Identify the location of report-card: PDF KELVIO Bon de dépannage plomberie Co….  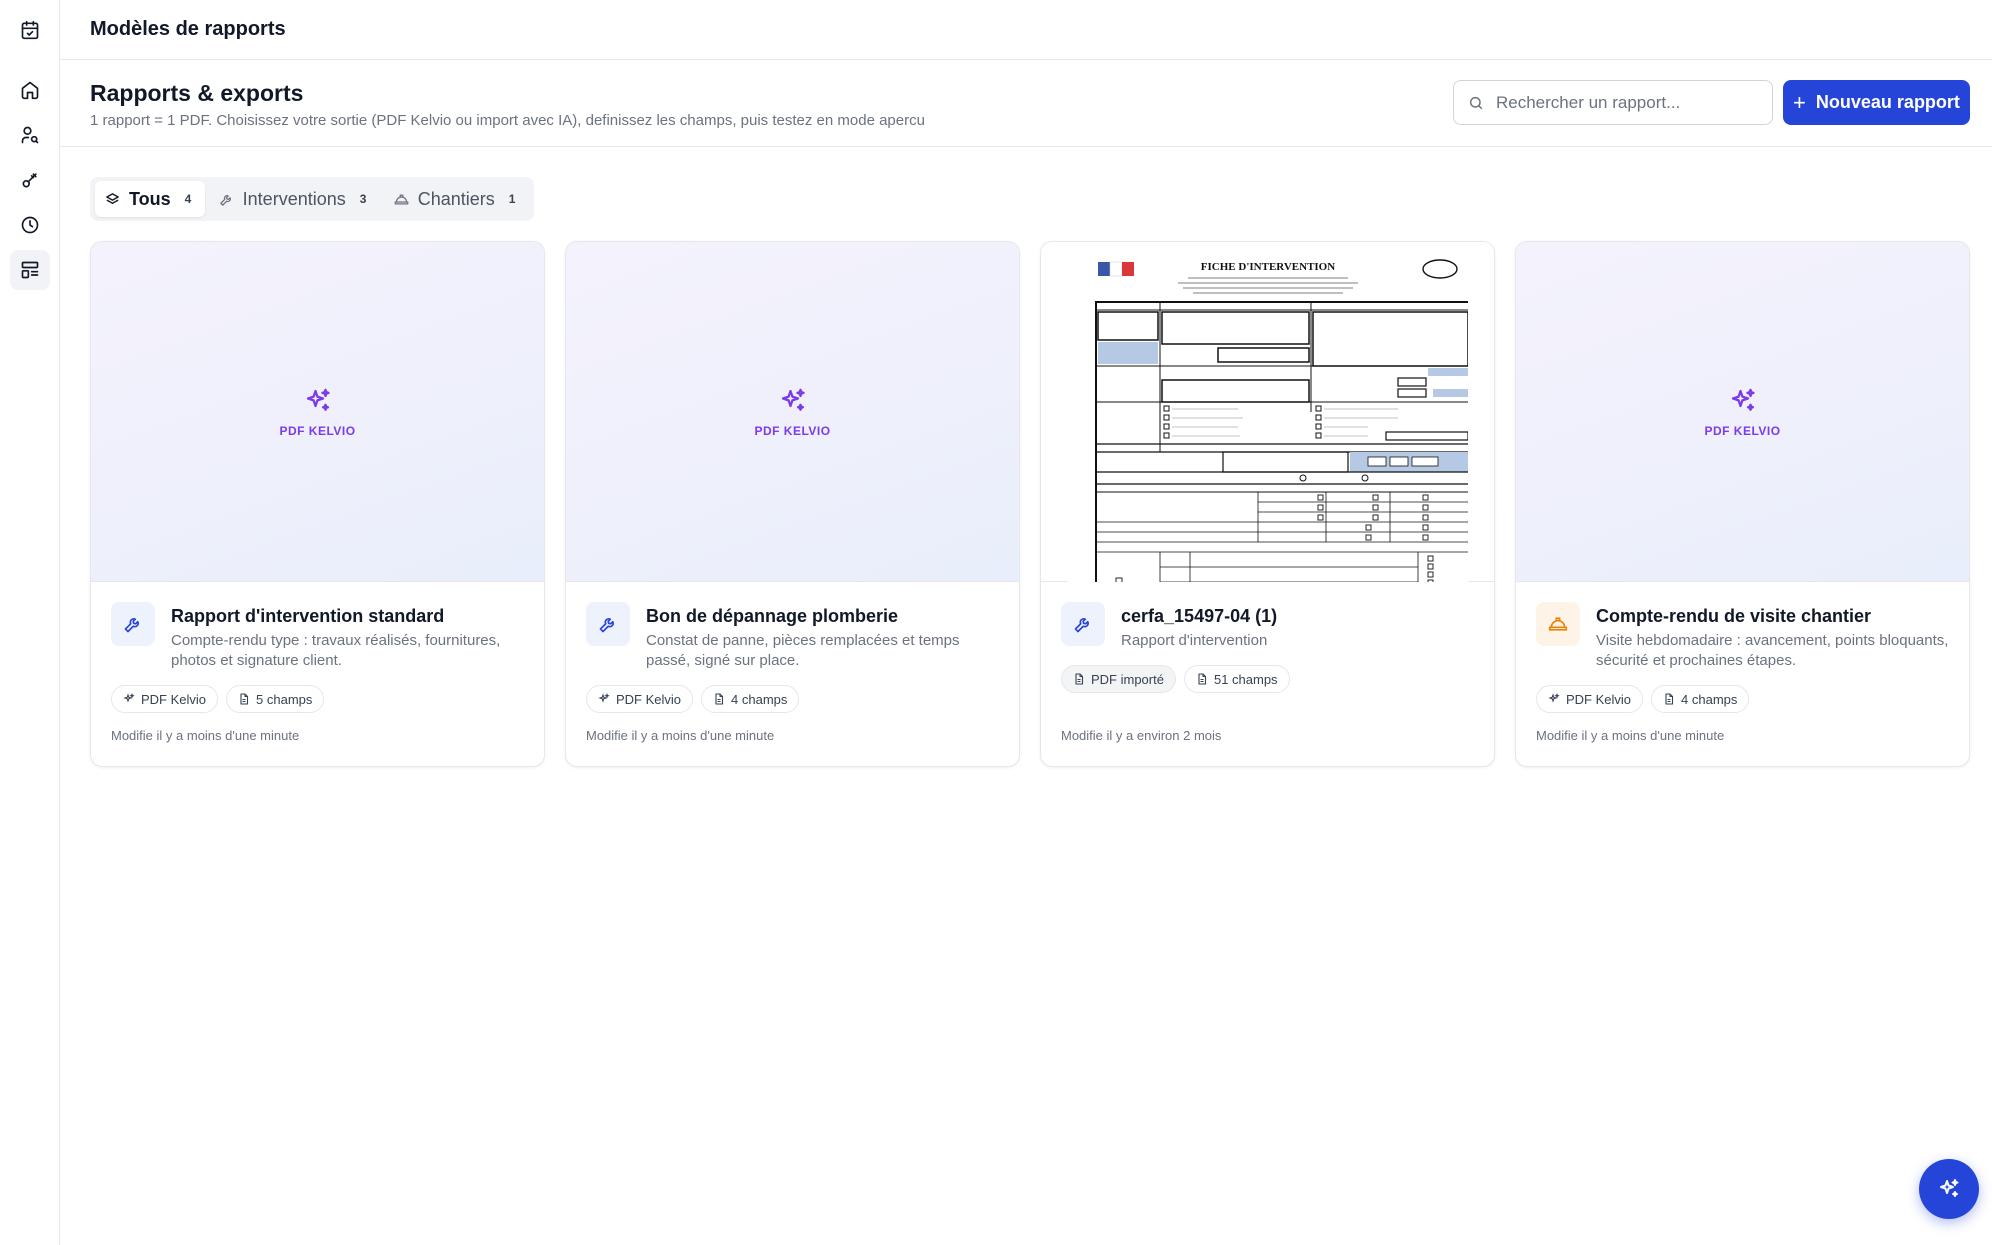
(792, 504).